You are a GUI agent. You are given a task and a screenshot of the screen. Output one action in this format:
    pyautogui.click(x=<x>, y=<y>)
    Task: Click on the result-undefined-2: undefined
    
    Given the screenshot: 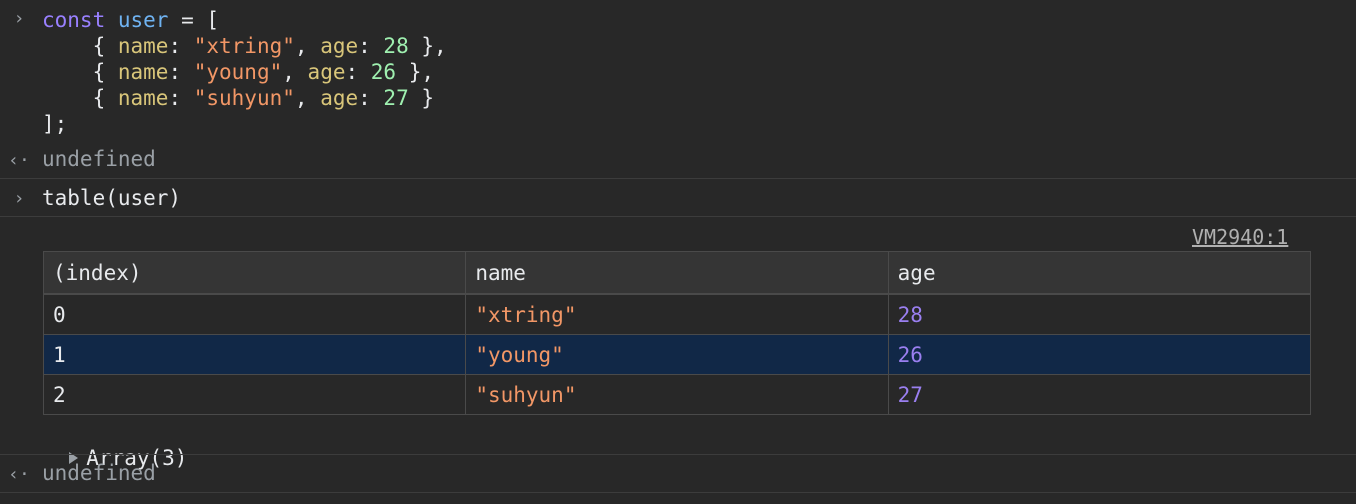 What is the action you would take?
    pyautogui.click(x=99, y=473)
    